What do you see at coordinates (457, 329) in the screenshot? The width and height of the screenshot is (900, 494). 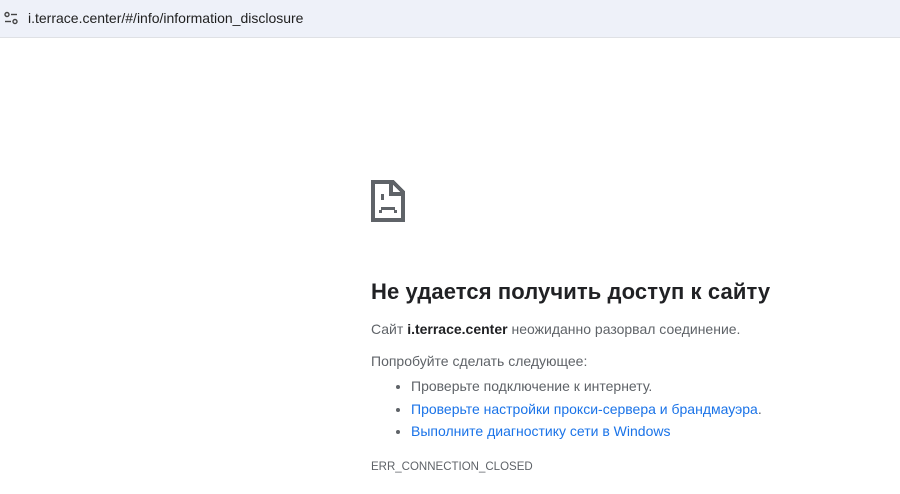 I see `host-name: i.terrace.center` at bounding box center [457, 329].